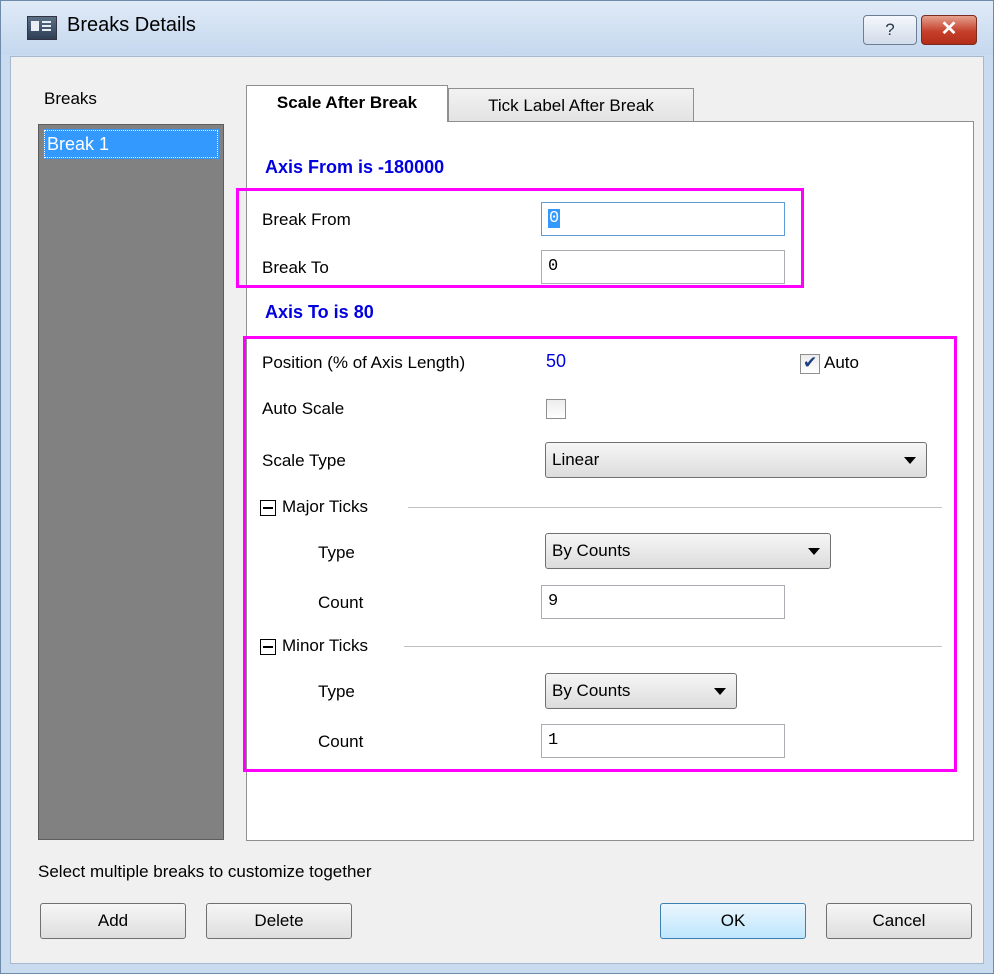 Image resolution: width=994 pixels, height=974 pixels. I want to click on minor-type-value: By Counts, so click(591, 690).